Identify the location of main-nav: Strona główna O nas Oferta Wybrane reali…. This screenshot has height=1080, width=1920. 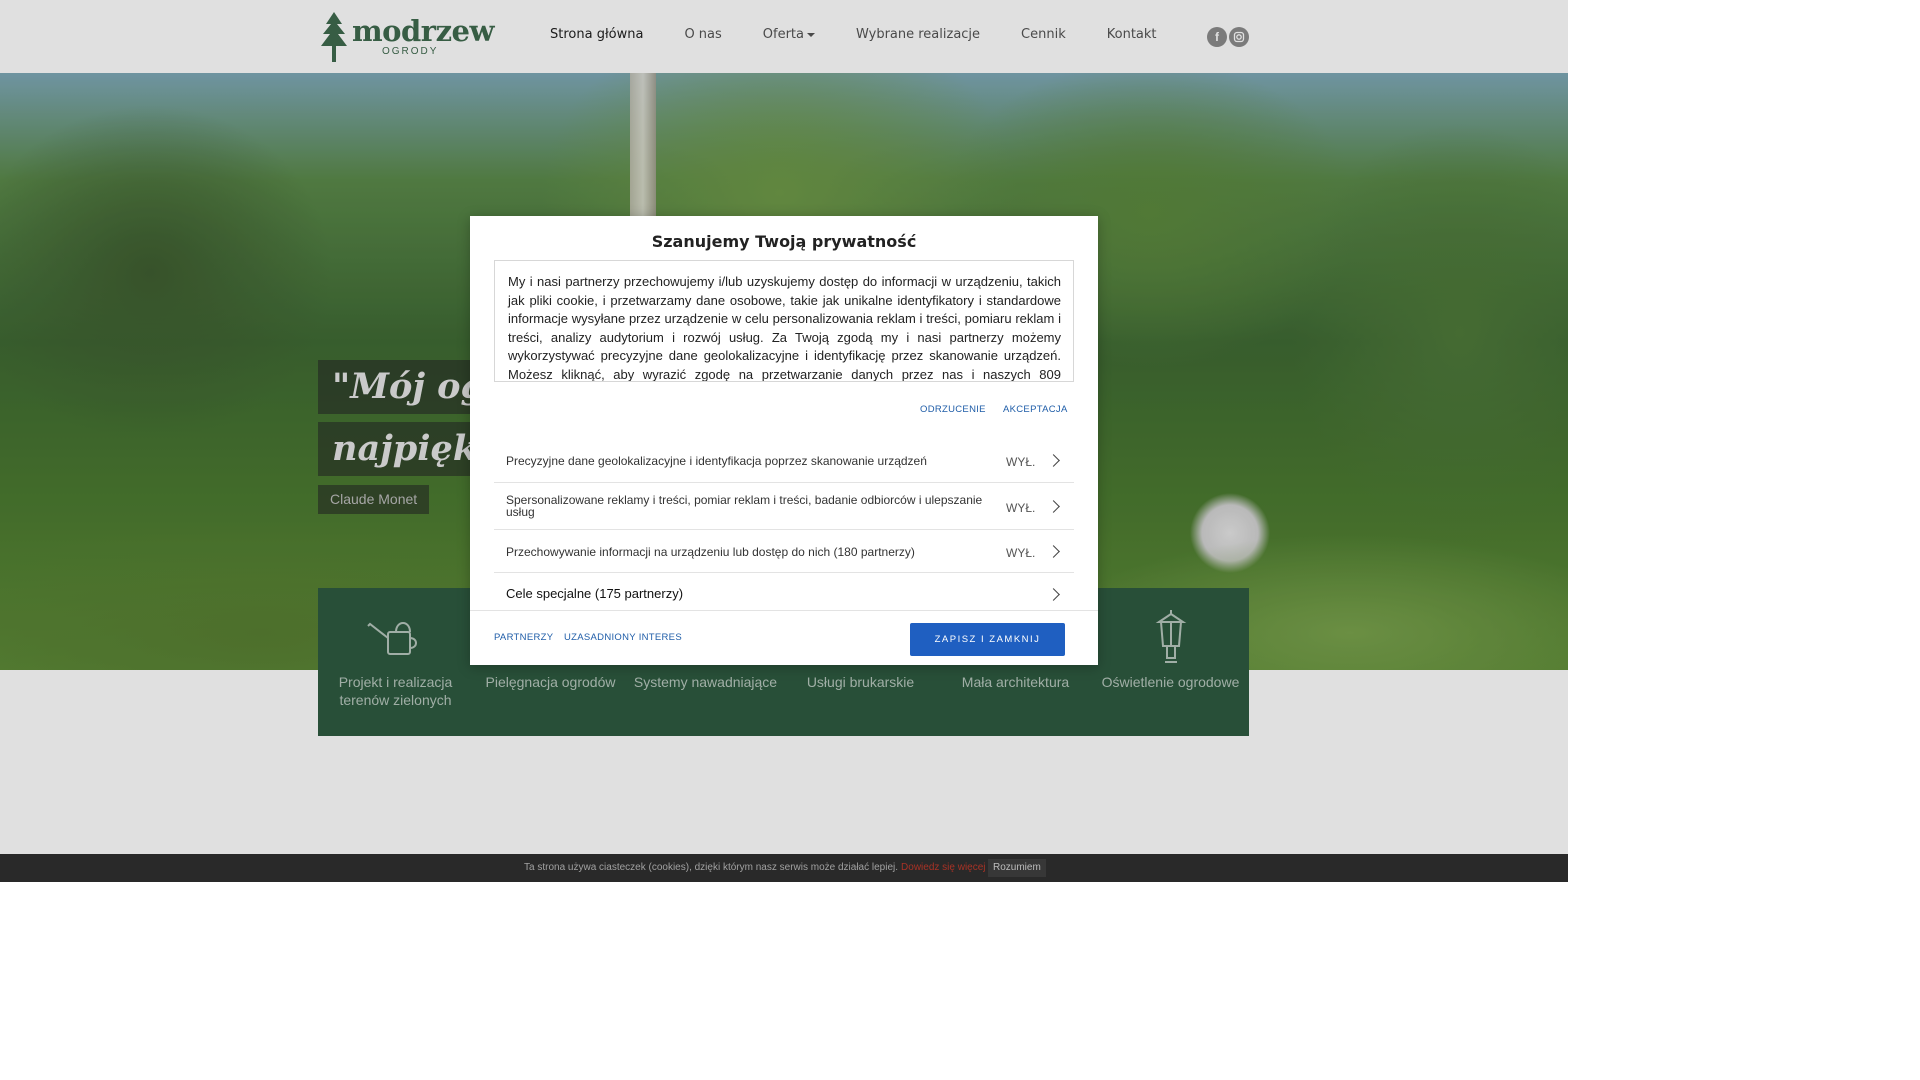
(874, 37).